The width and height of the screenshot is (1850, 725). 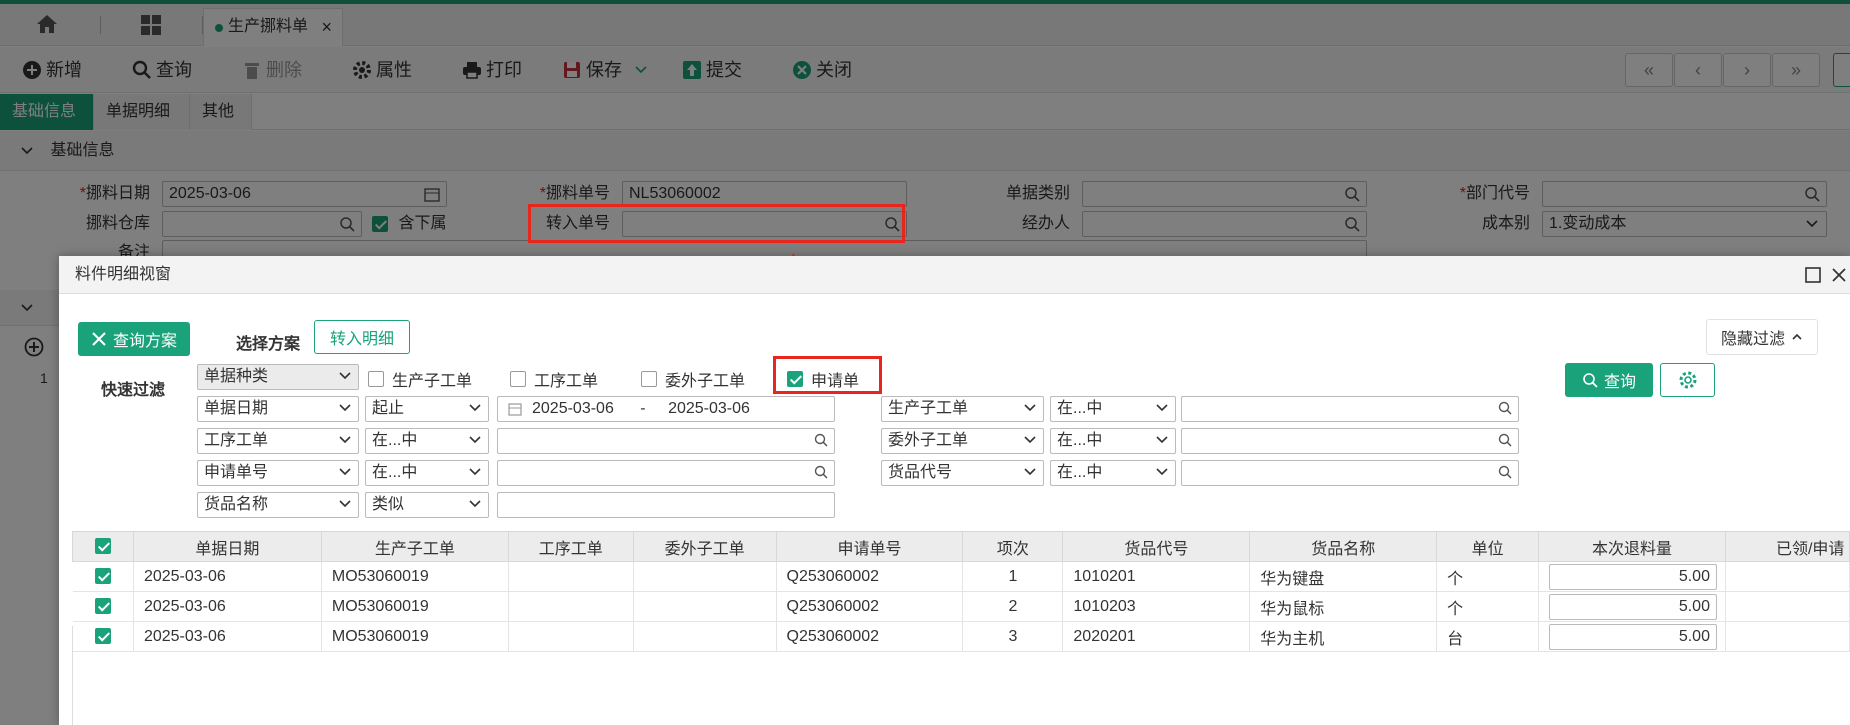 I want to click on col-header: 申请单号, so click(x=869, y=546).